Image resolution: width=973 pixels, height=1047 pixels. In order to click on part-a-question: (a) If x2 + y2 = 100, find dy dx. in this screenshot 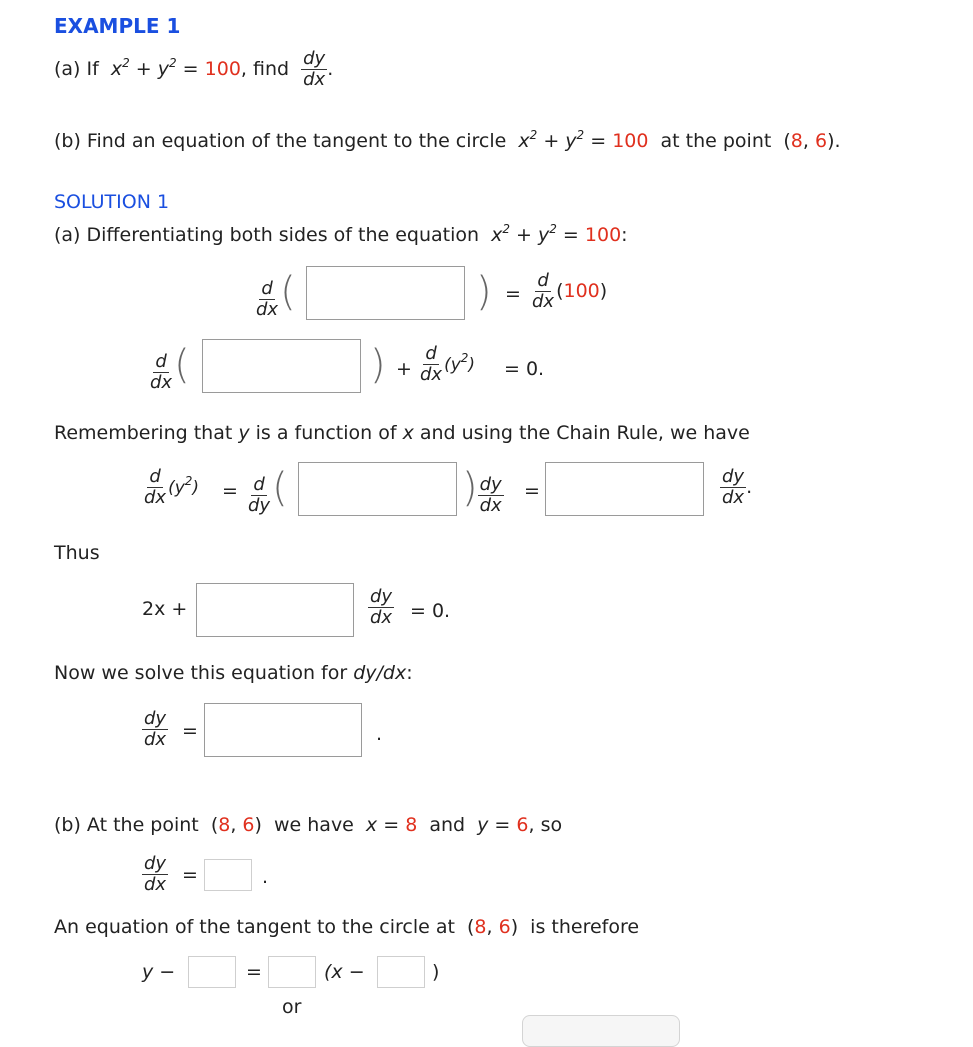, I will do `click(194, 69)`.